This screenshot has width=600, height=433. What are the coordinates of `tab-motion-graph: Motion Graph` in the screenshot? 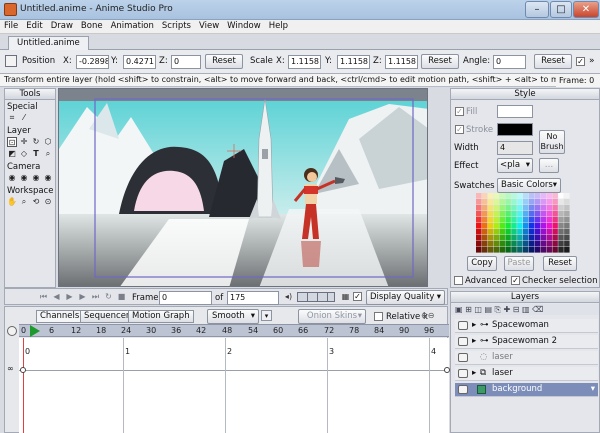 It's located at (161, 316).